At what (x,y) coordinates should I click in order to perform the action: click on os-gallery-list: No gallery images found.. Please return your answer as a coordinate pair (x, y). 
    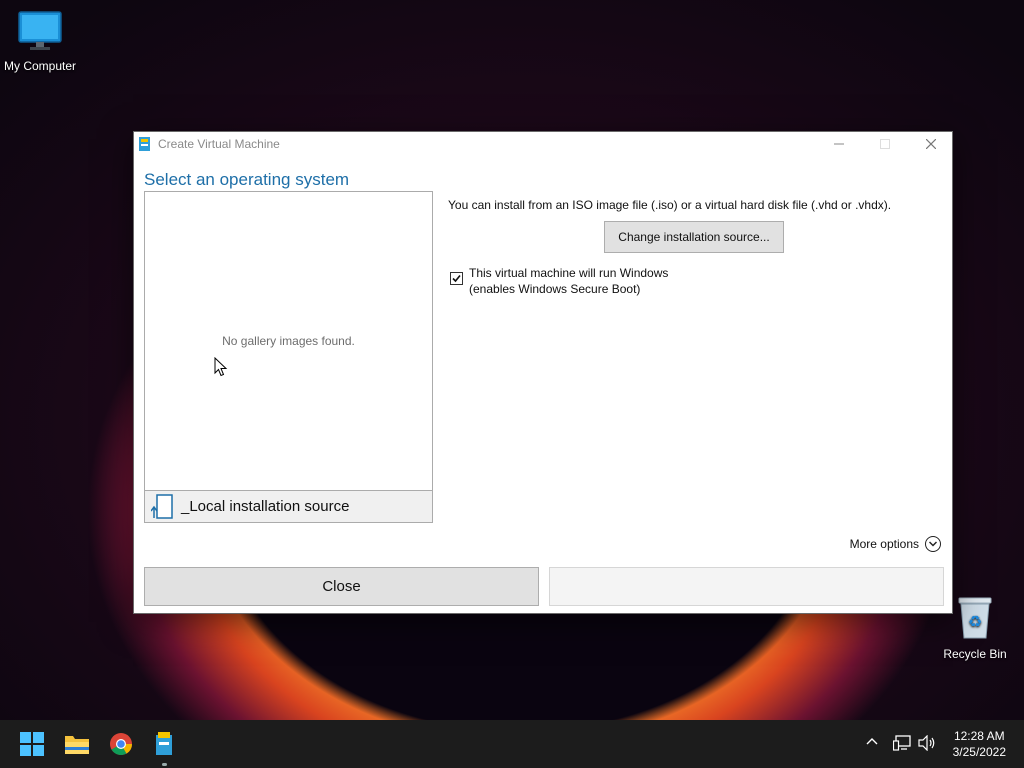
    Looking at the image, I should click on (288, 341).